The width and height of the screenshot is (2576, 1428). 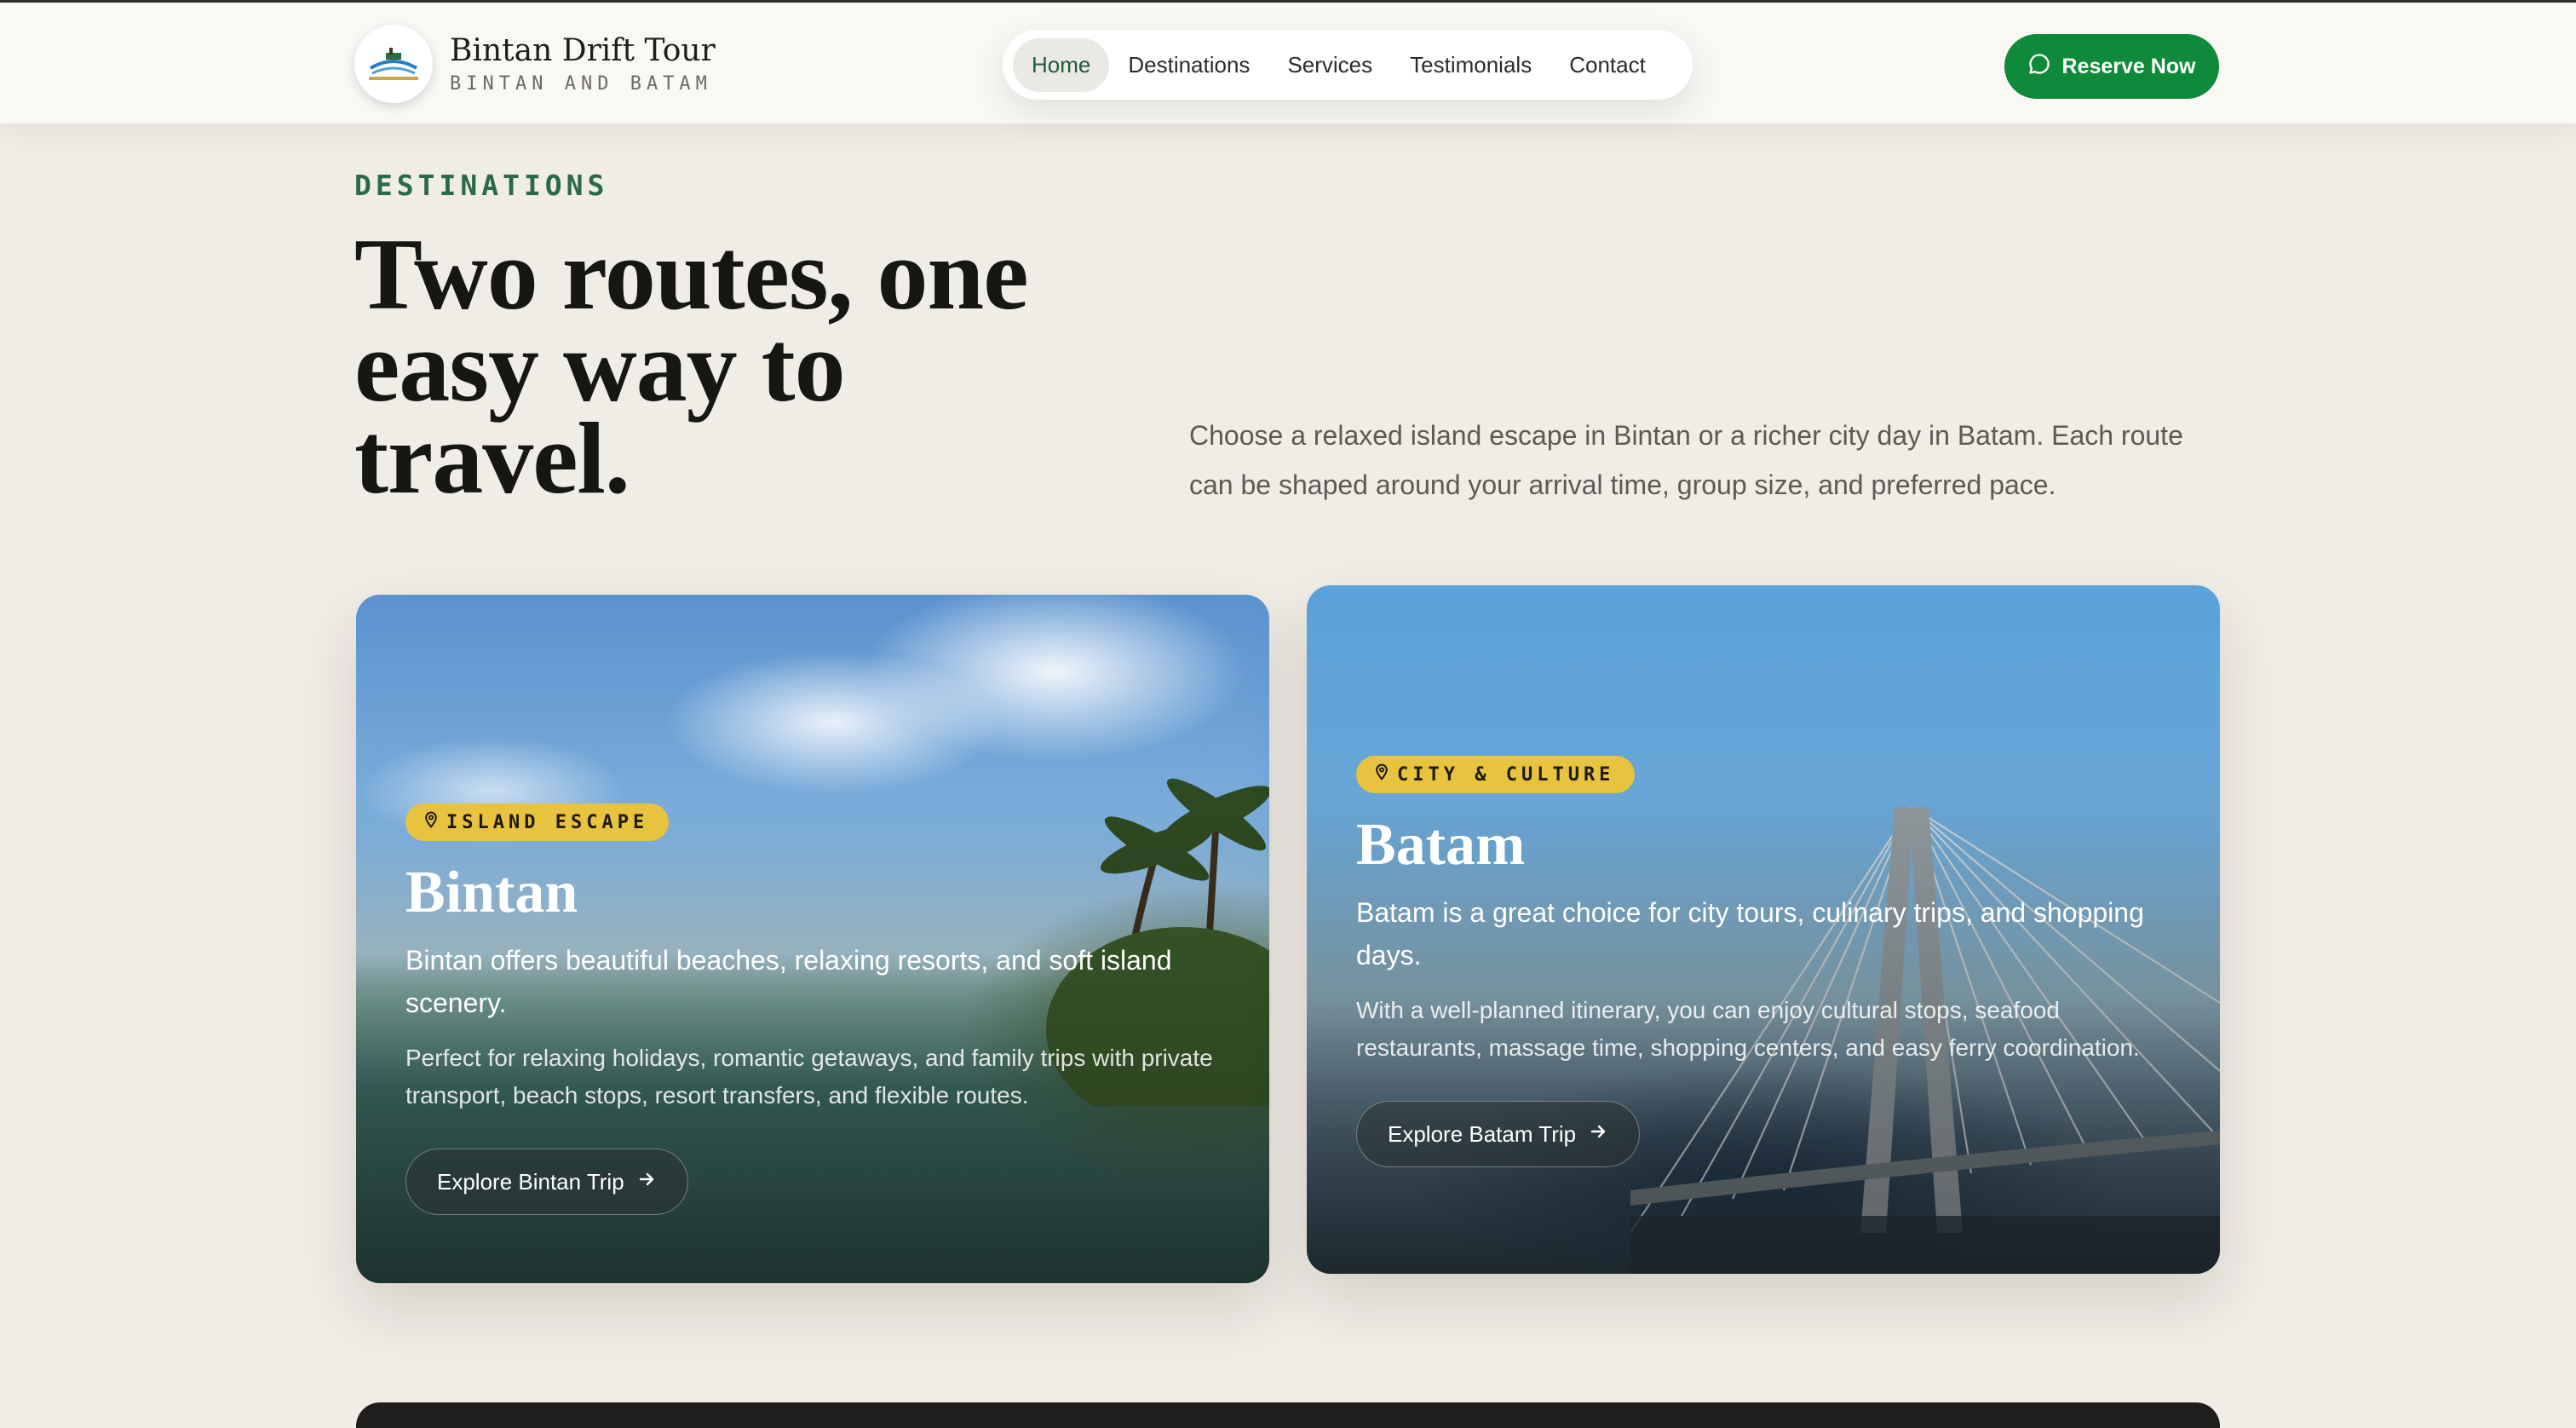 I want to click on brand-title: Bintan Drift Tour, so click(x=583, y=50).